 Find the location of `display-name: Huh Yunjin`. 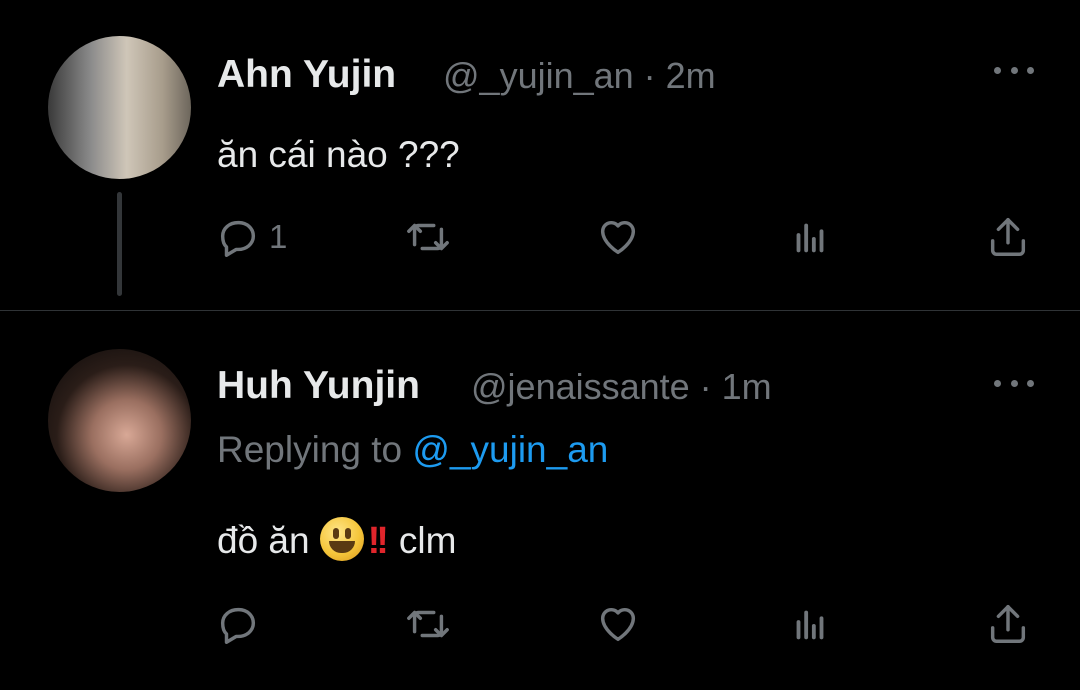

display-name: Huh Yunjin is located at coordinates (318, 386).